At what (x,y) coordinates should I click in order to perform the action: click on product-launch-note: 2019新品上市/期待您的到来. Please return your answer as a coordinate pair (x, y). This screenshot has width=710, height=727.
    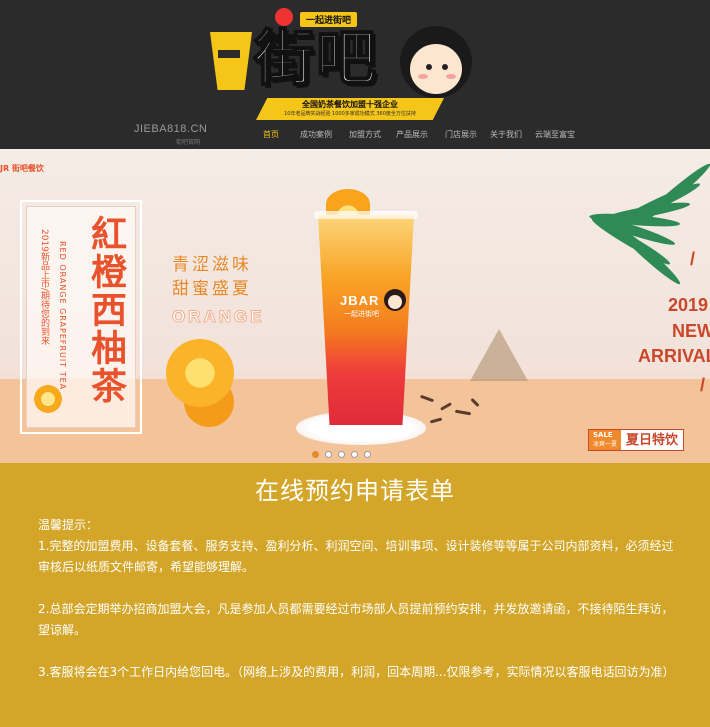
    Looking at the image, I should click on (44, 287).